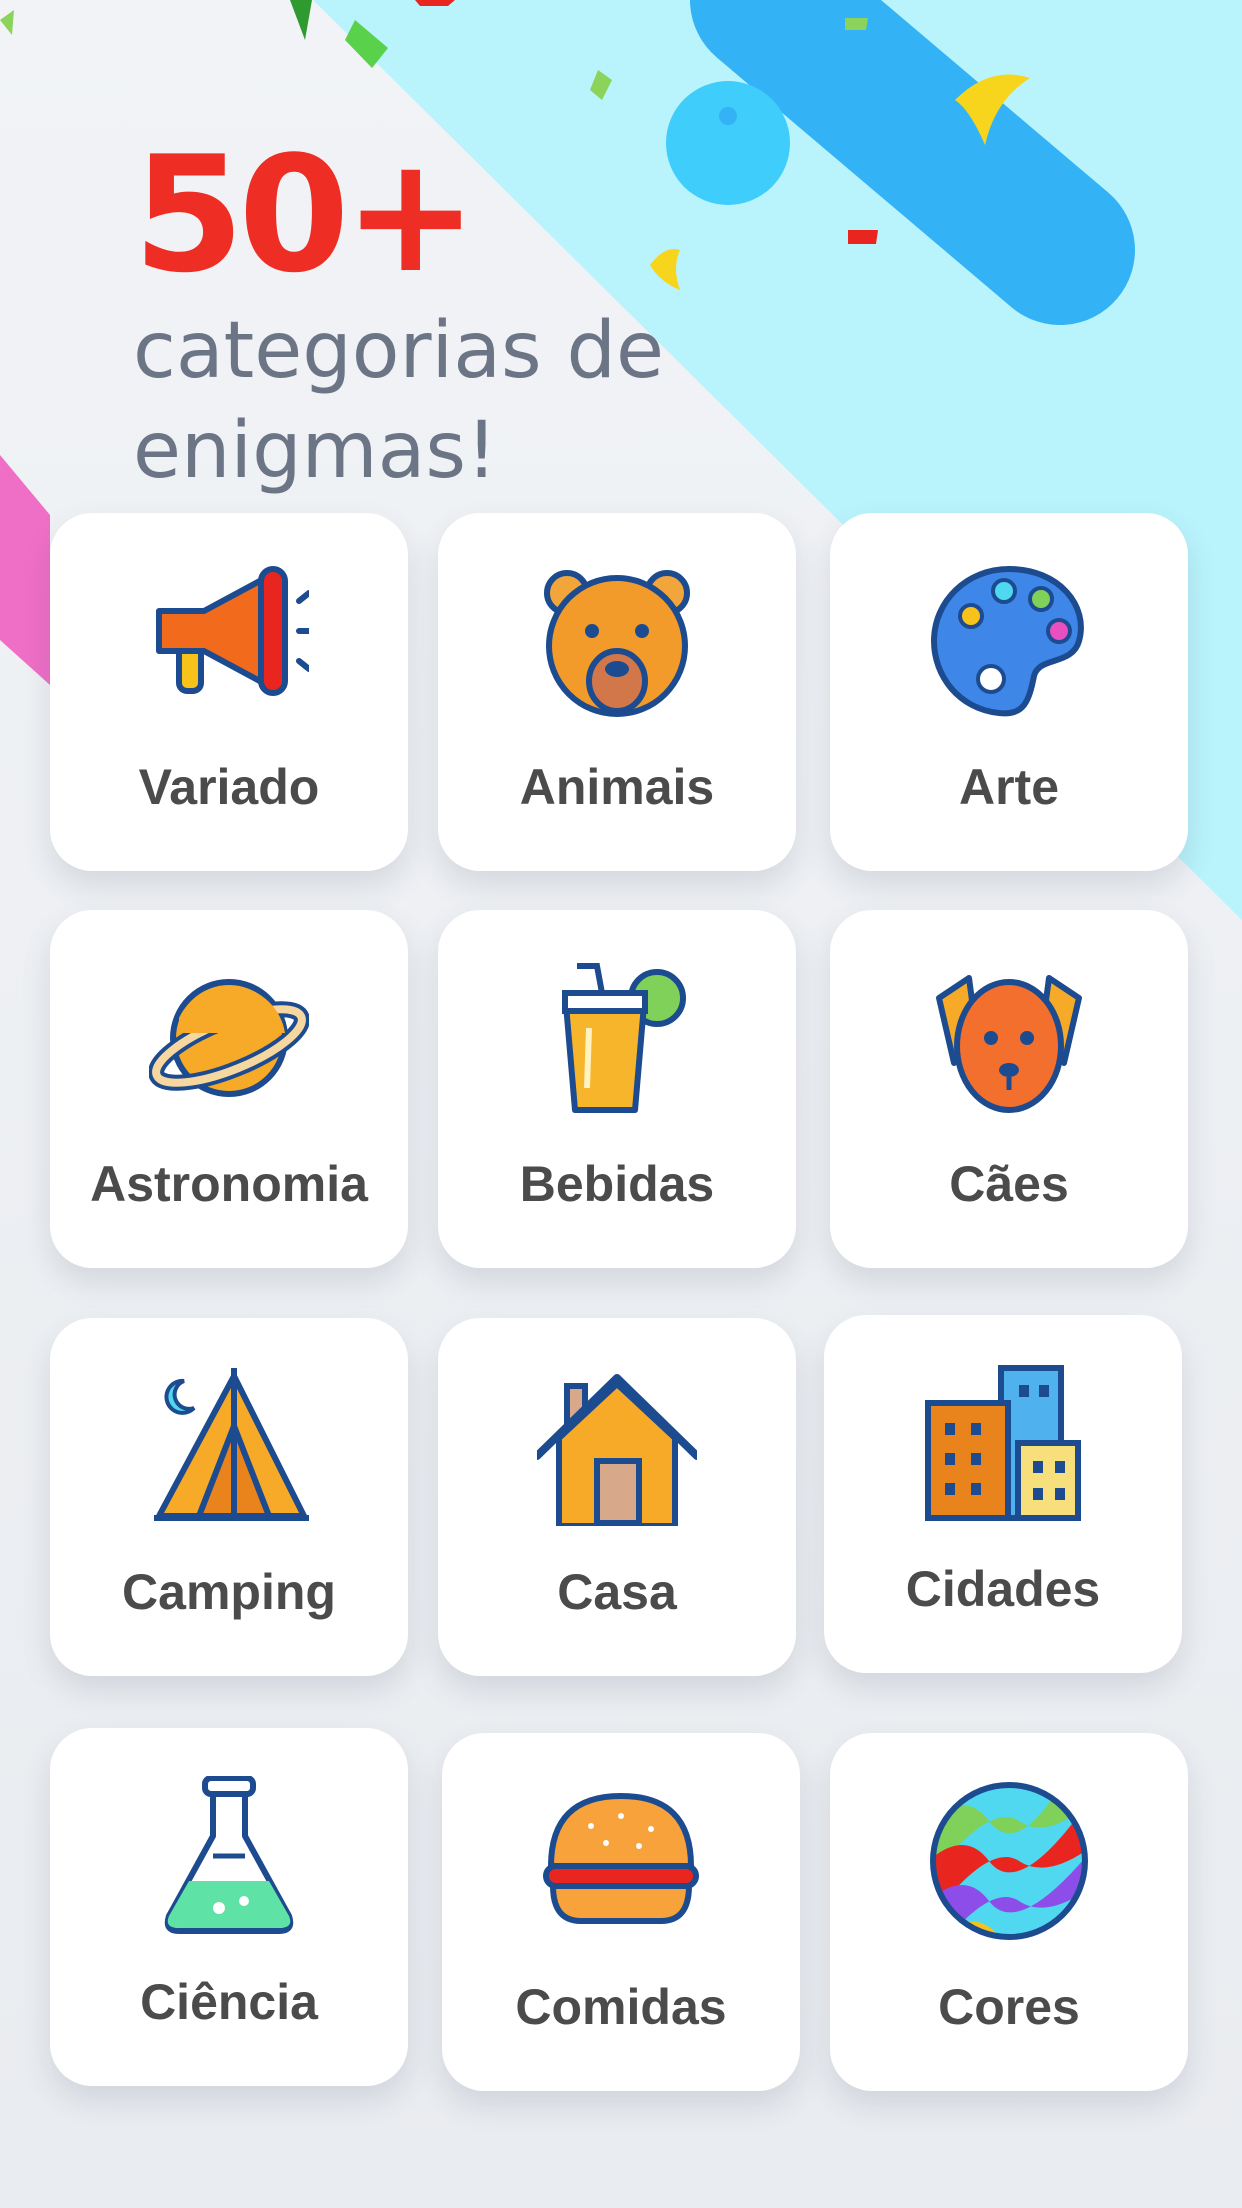 The height and width of the screenshot is (2208, 1242). What do you see at coordinates (617, 641) in the screenshot?
I see `bear-icon` at bounding box center [617, 641].